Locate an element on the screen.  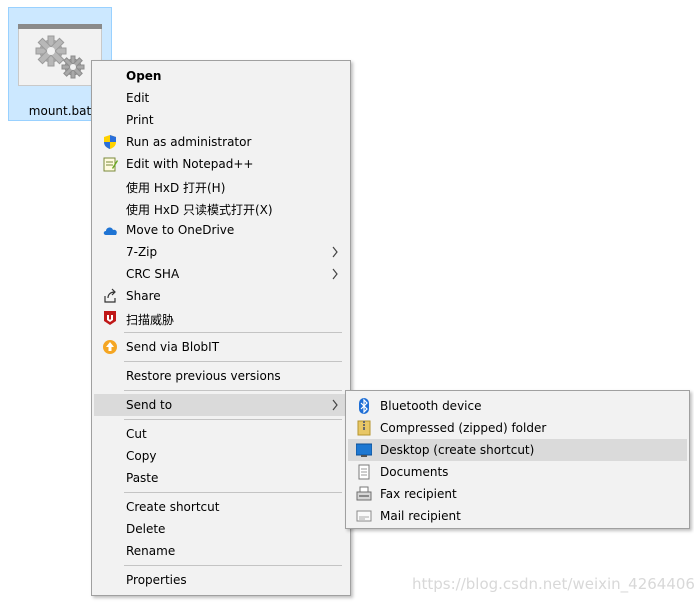
documents-icon is located at coordinates (364, 472).